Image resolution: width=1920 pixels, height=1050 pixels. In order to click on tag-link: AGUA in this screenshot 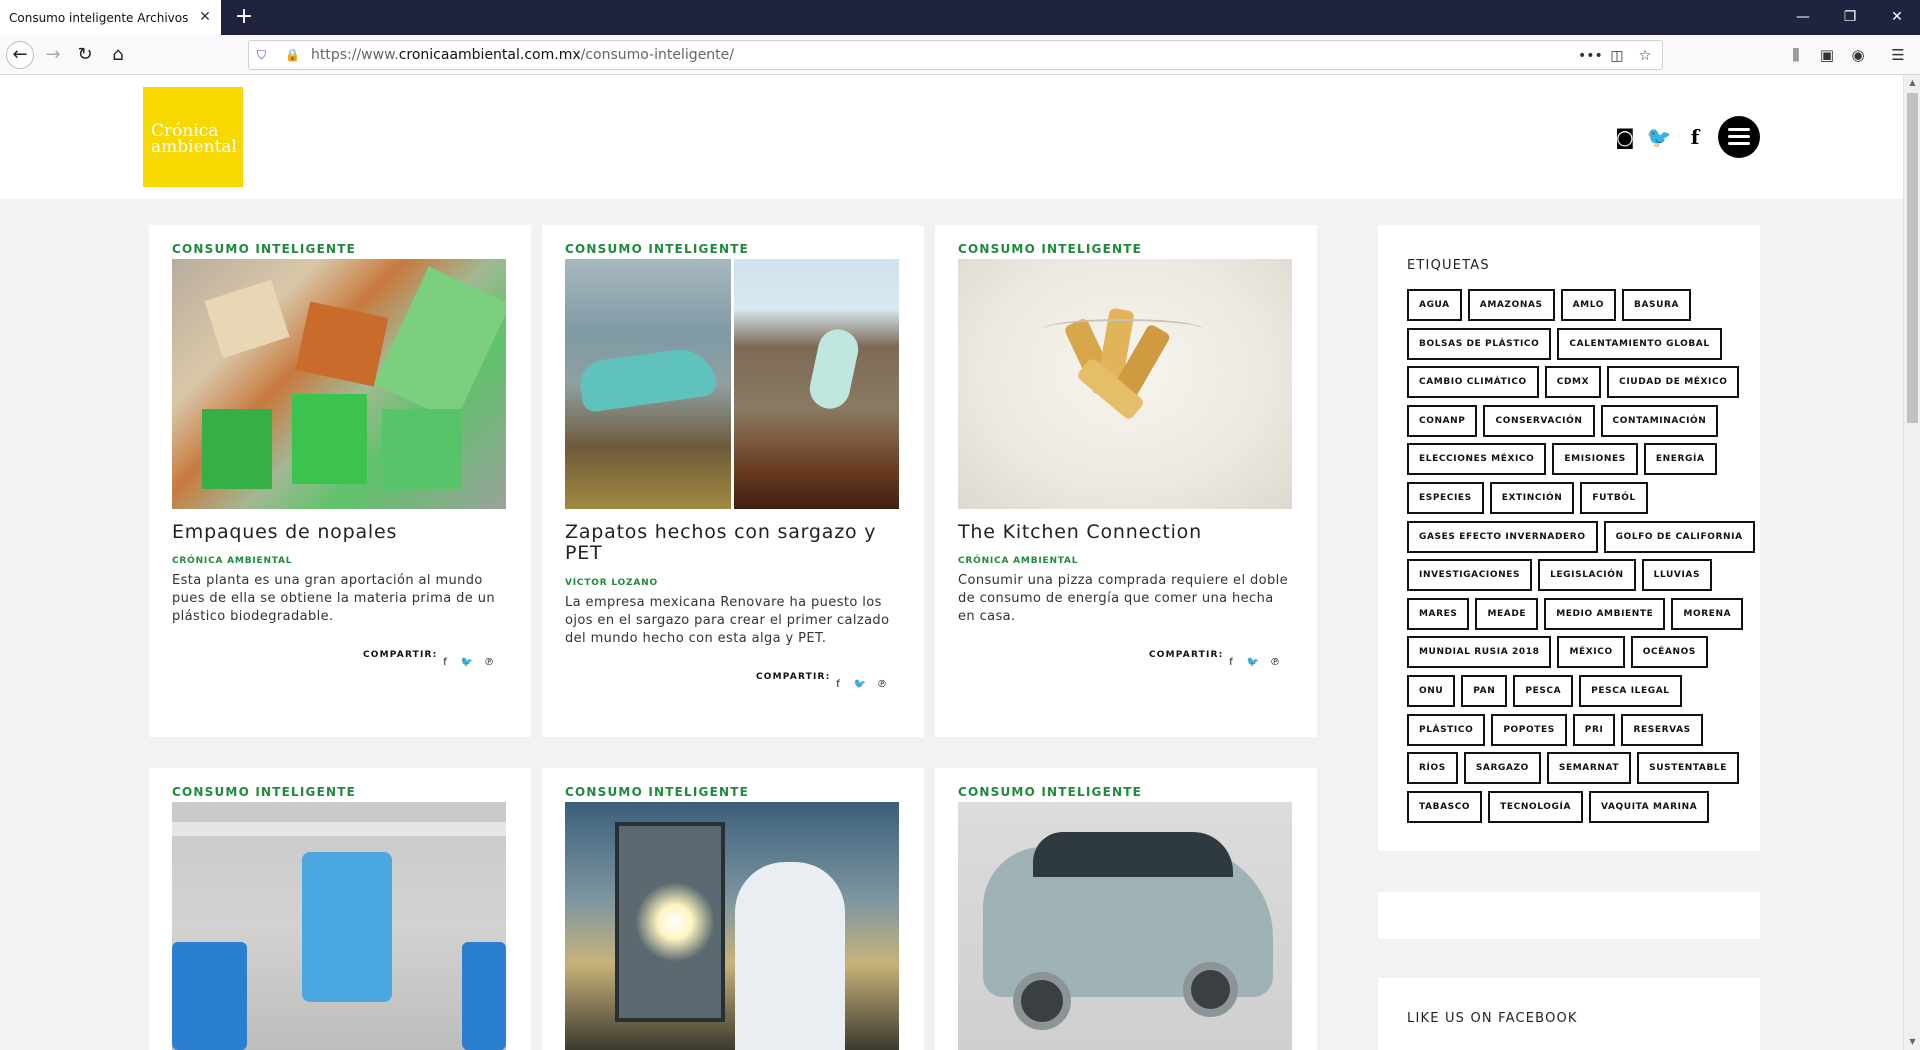, I will do `click(1434, 305)`.